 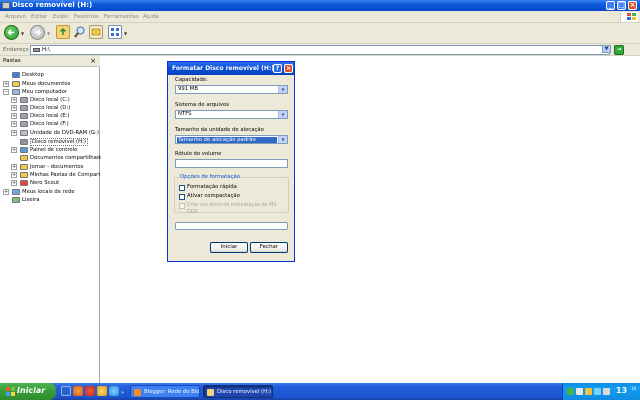 What do you see at coordinates (606, 49) in the screenshot?
I see `address-dropdown-button: ▼` at bounding box center [606, 49].